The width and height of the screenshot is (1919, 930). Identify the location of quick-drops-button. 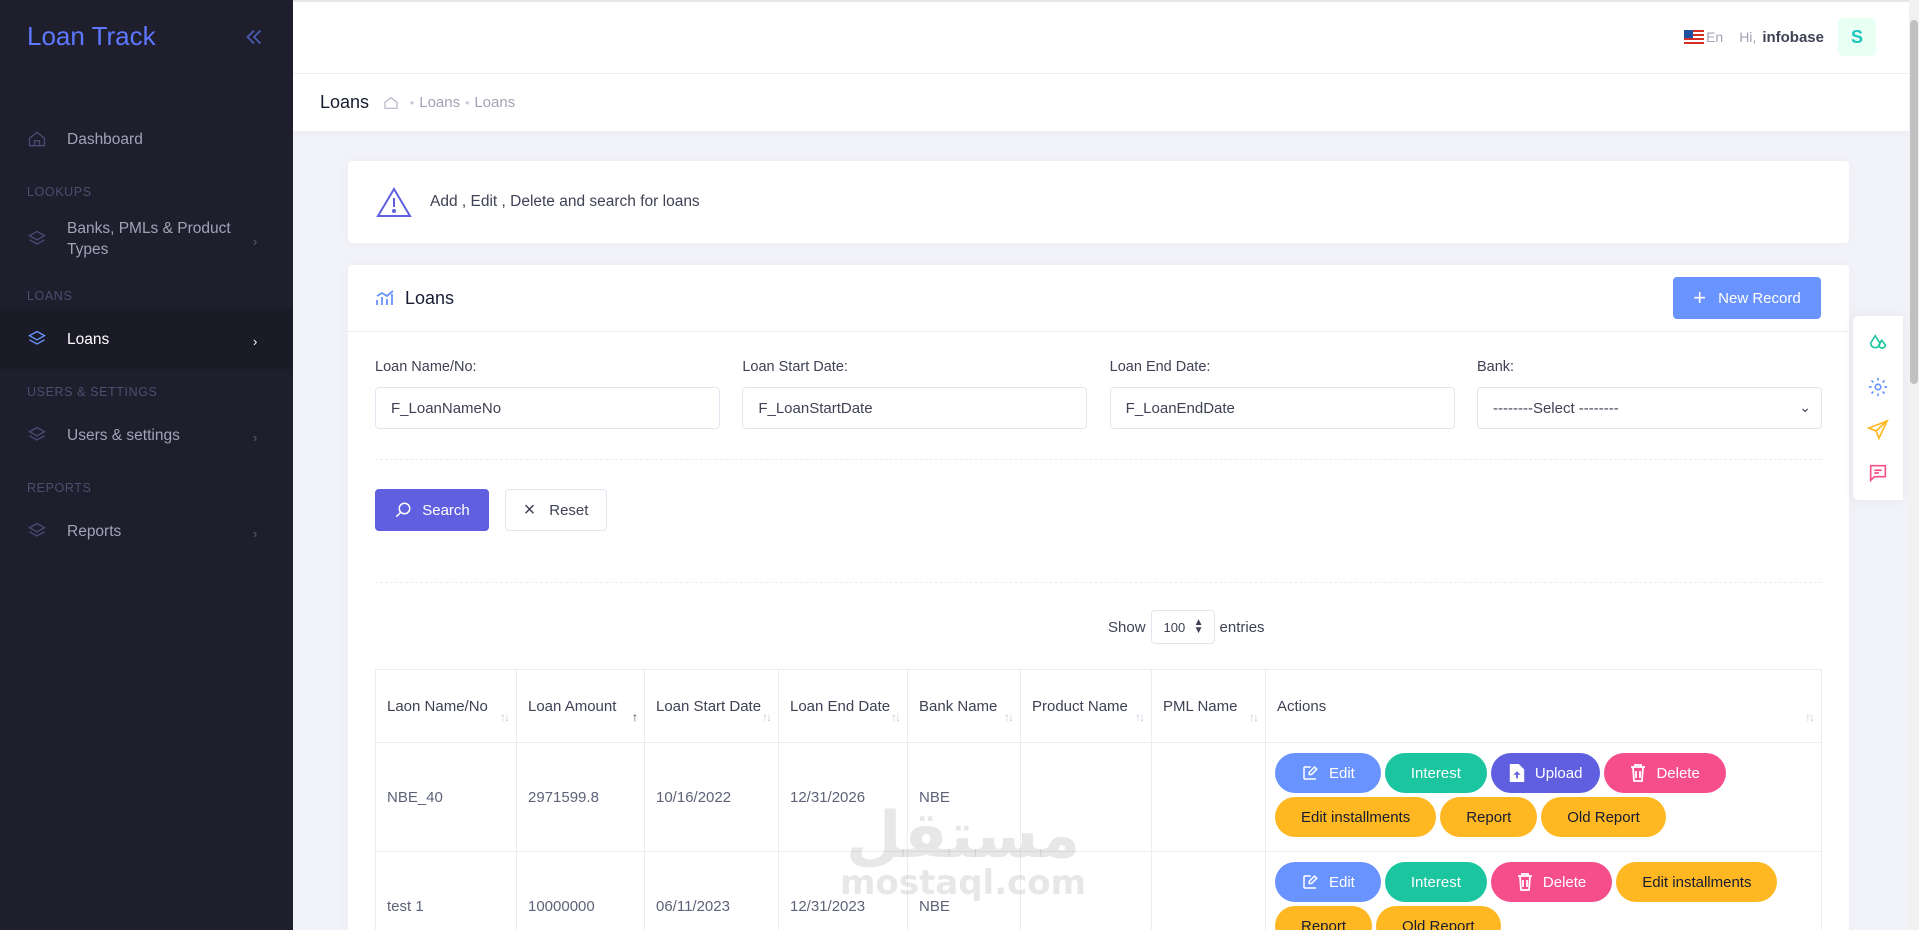
(1878, 344).